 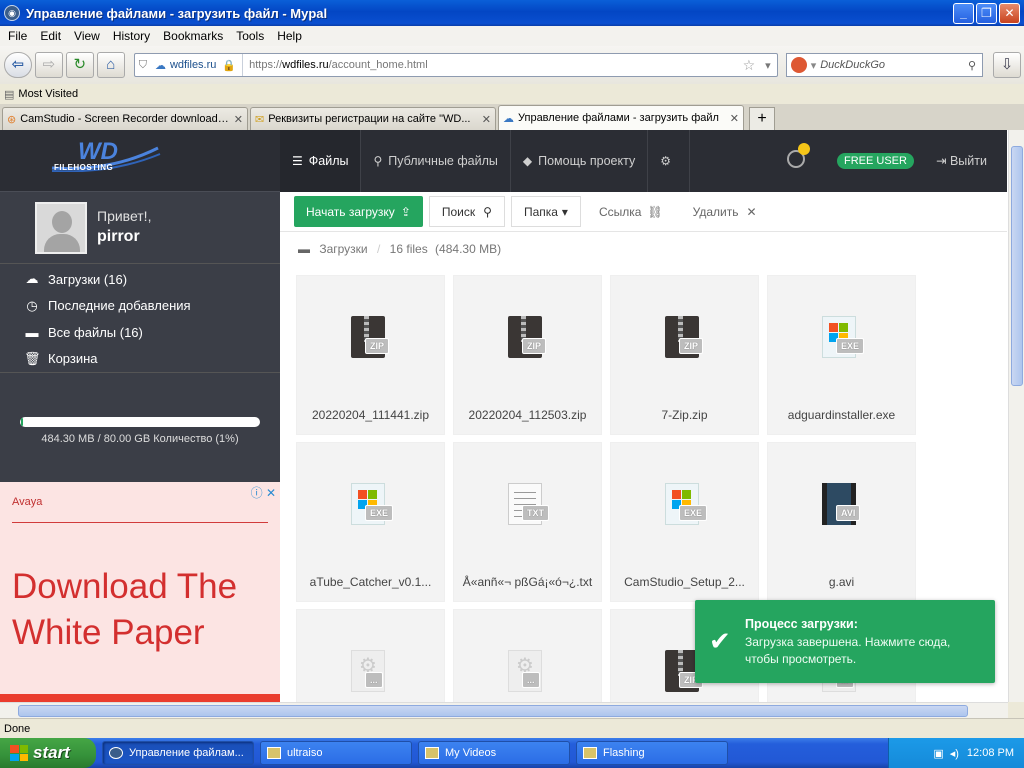 What do you see at coordinates (343, 249) in the screenshot?
I see `breadcrumb-folder: Загрузки` at bounding box center [343, 249].